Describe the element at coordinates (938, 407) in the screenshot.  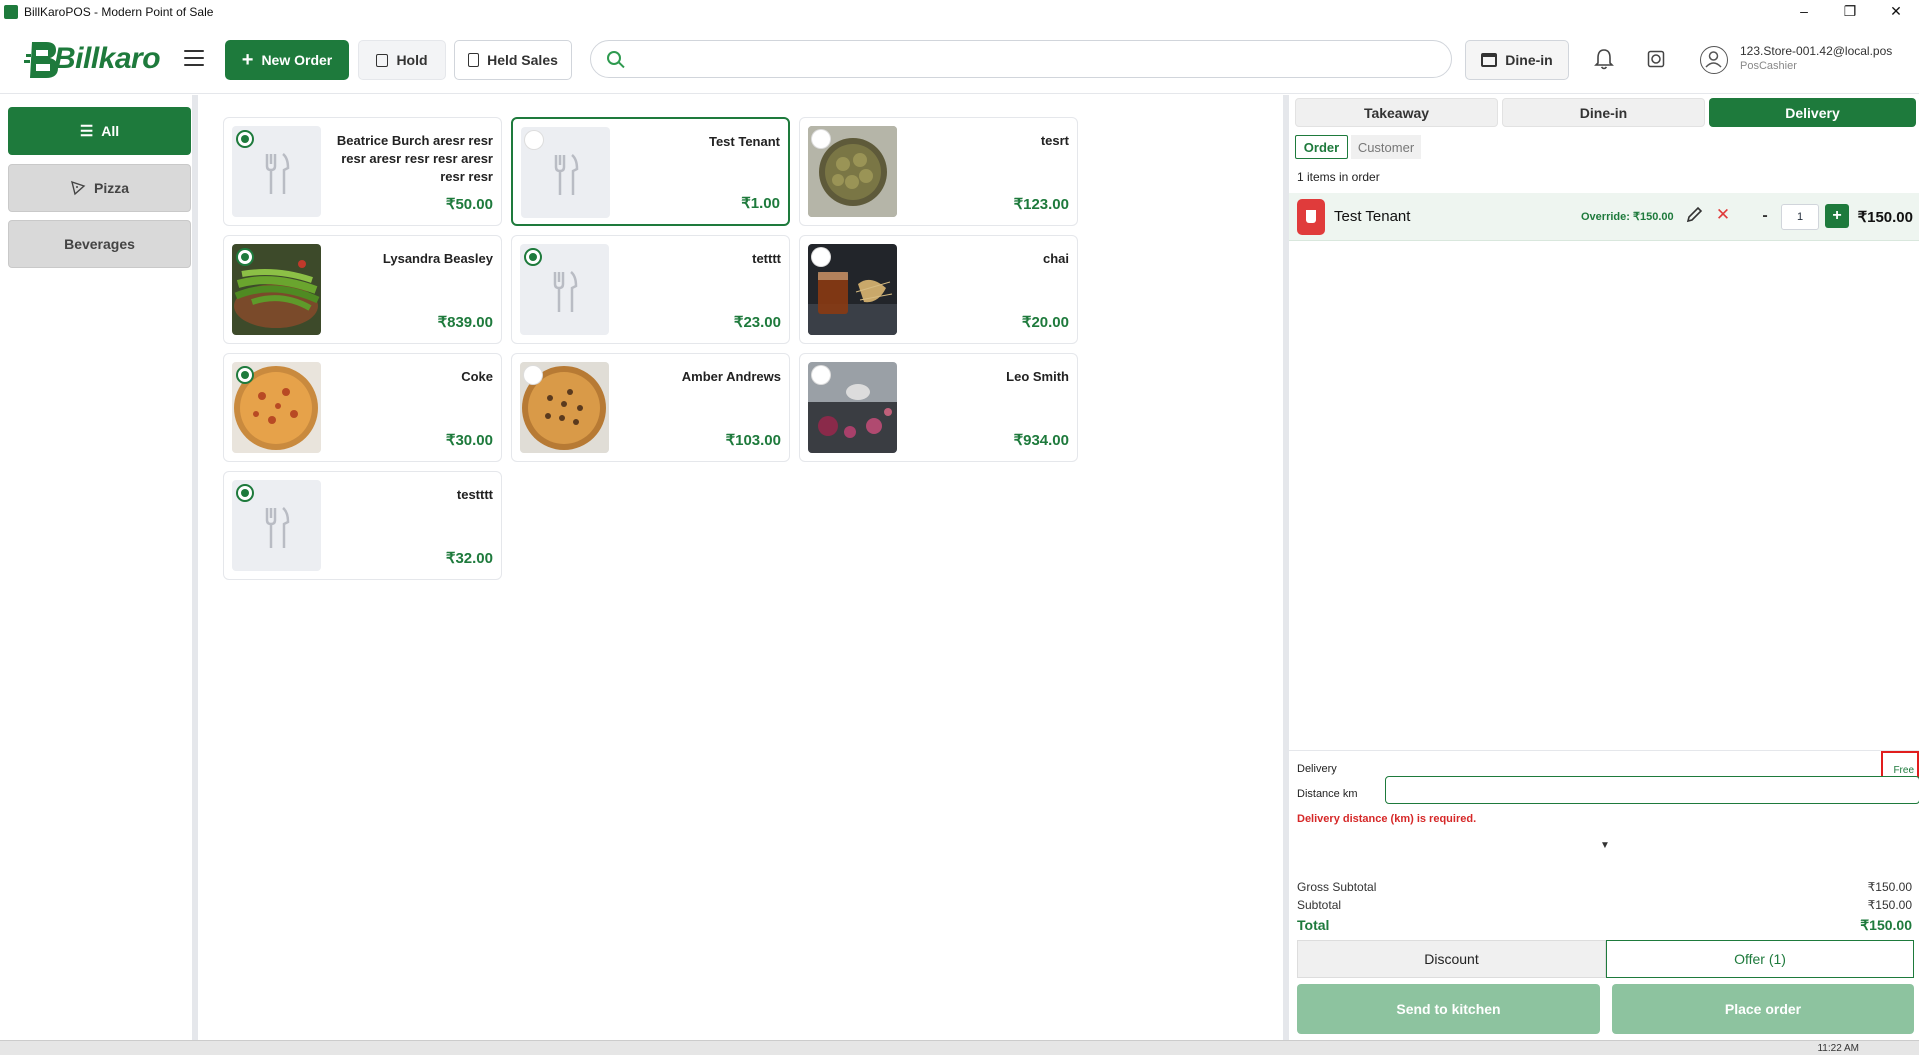
I see `product-card: Leo Smith ₹934.00` at that location.